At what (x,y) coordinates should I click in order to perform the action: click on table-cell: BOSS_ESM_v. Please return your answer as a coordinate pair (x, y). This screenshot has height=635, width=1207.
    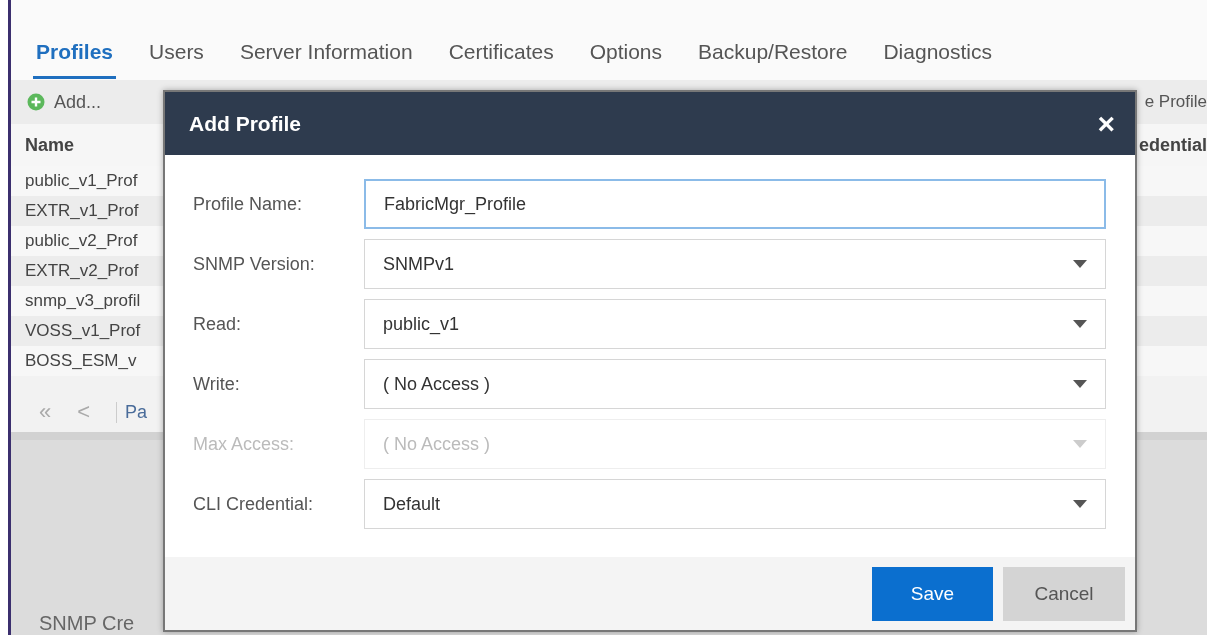
    Looking at the image, I should click on (81, 361).